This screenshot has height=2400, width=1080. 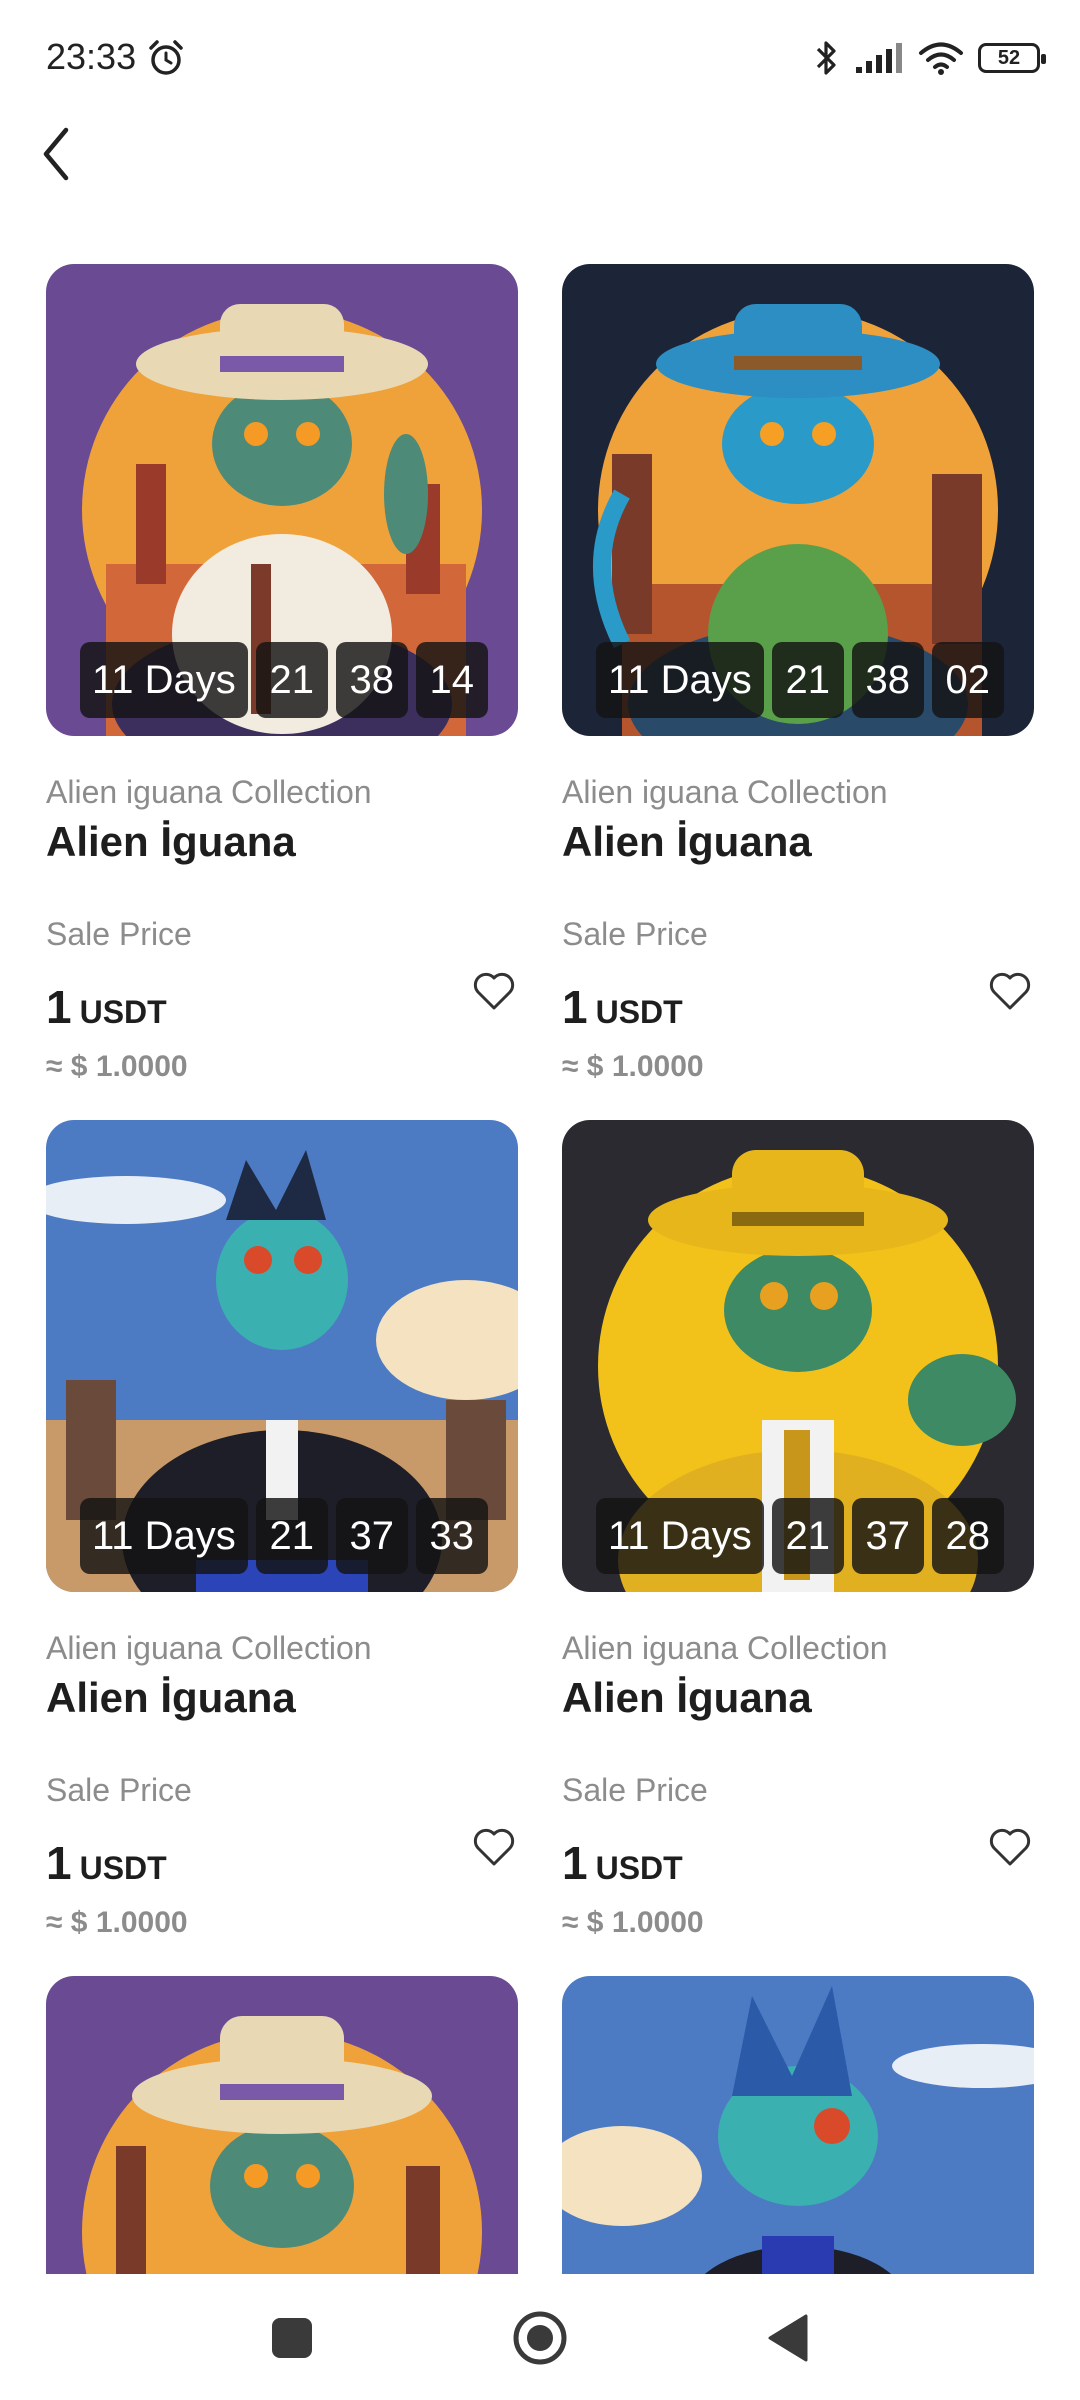 I want to click on countdown-seconds: 14, so click(x=451, y=680).